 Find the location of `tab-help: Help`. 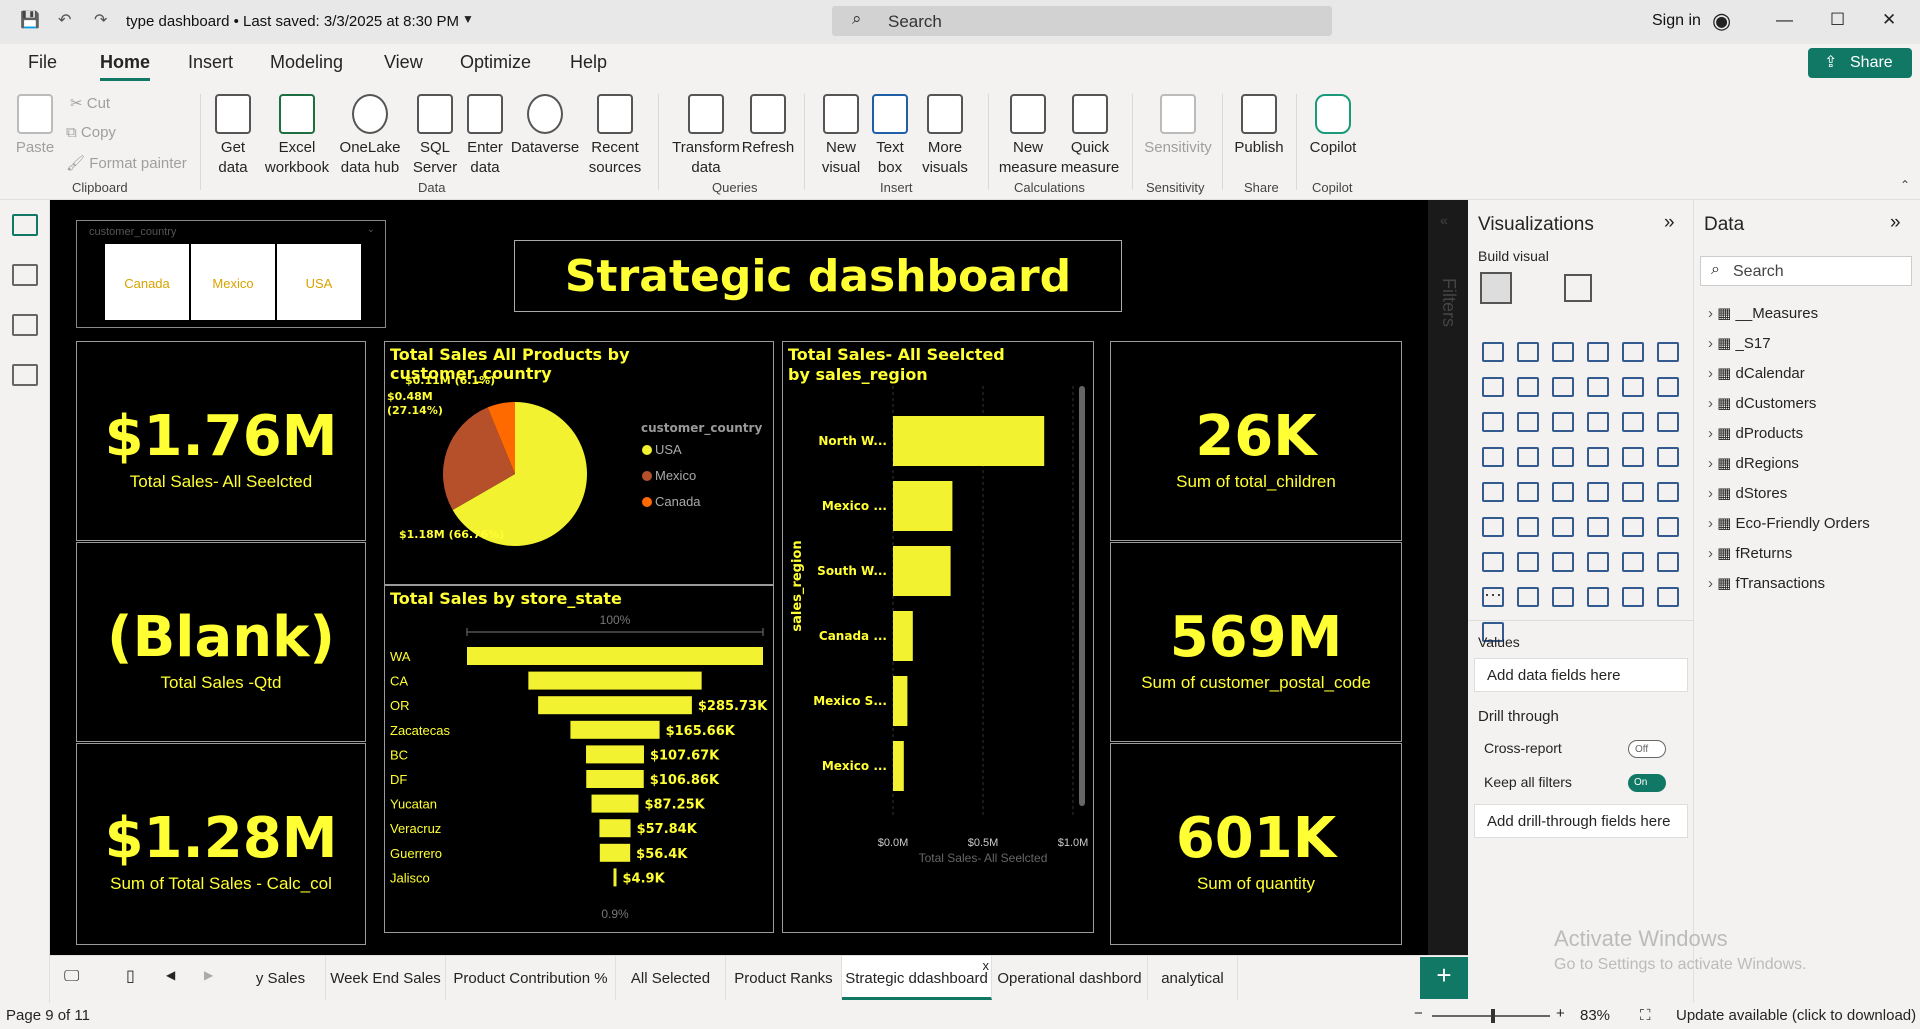

tab-help: Help is located at coordinates (588, 62).